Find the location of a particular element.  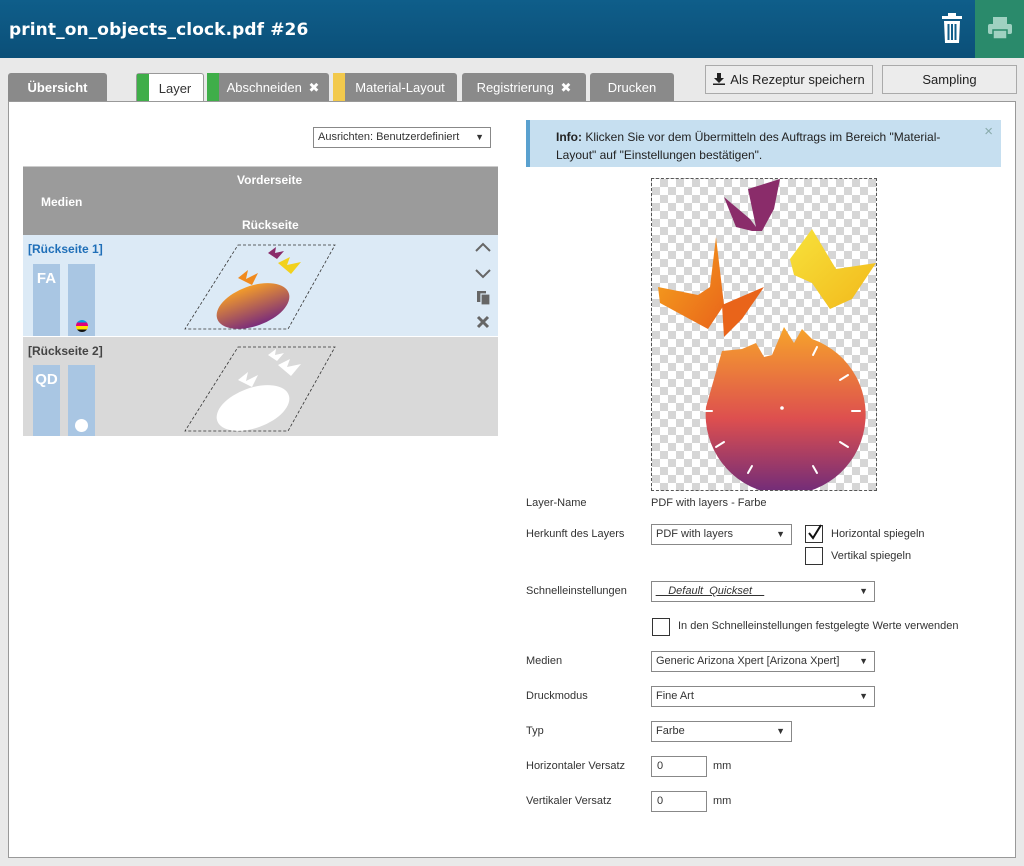

h-offset-input: 0 is located at coordinates (679, 766).